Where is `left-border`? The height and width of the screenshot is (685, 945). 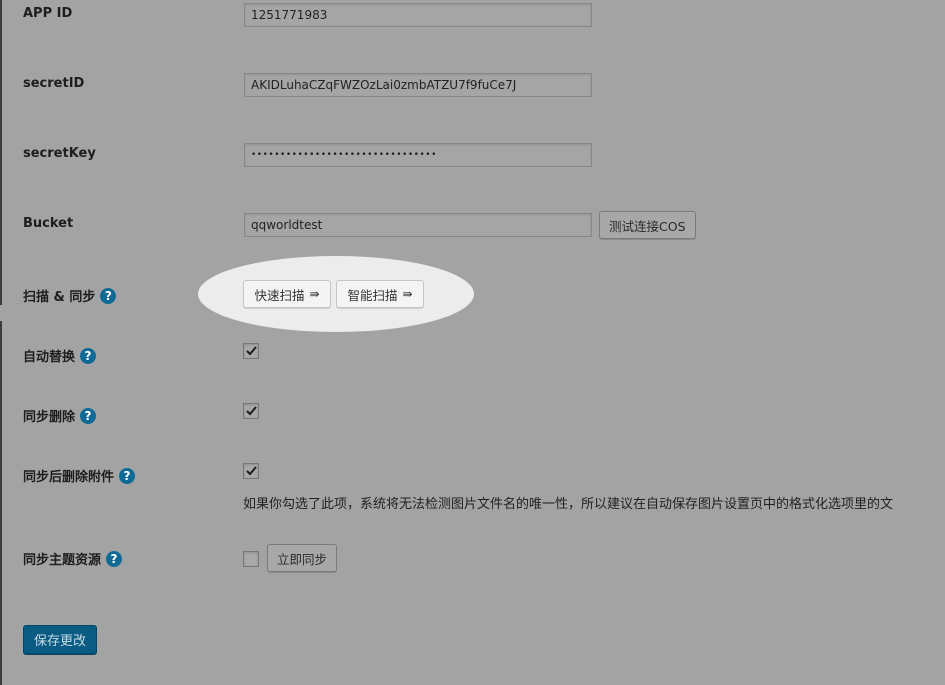 left-border is located at coordinates (1, 342).